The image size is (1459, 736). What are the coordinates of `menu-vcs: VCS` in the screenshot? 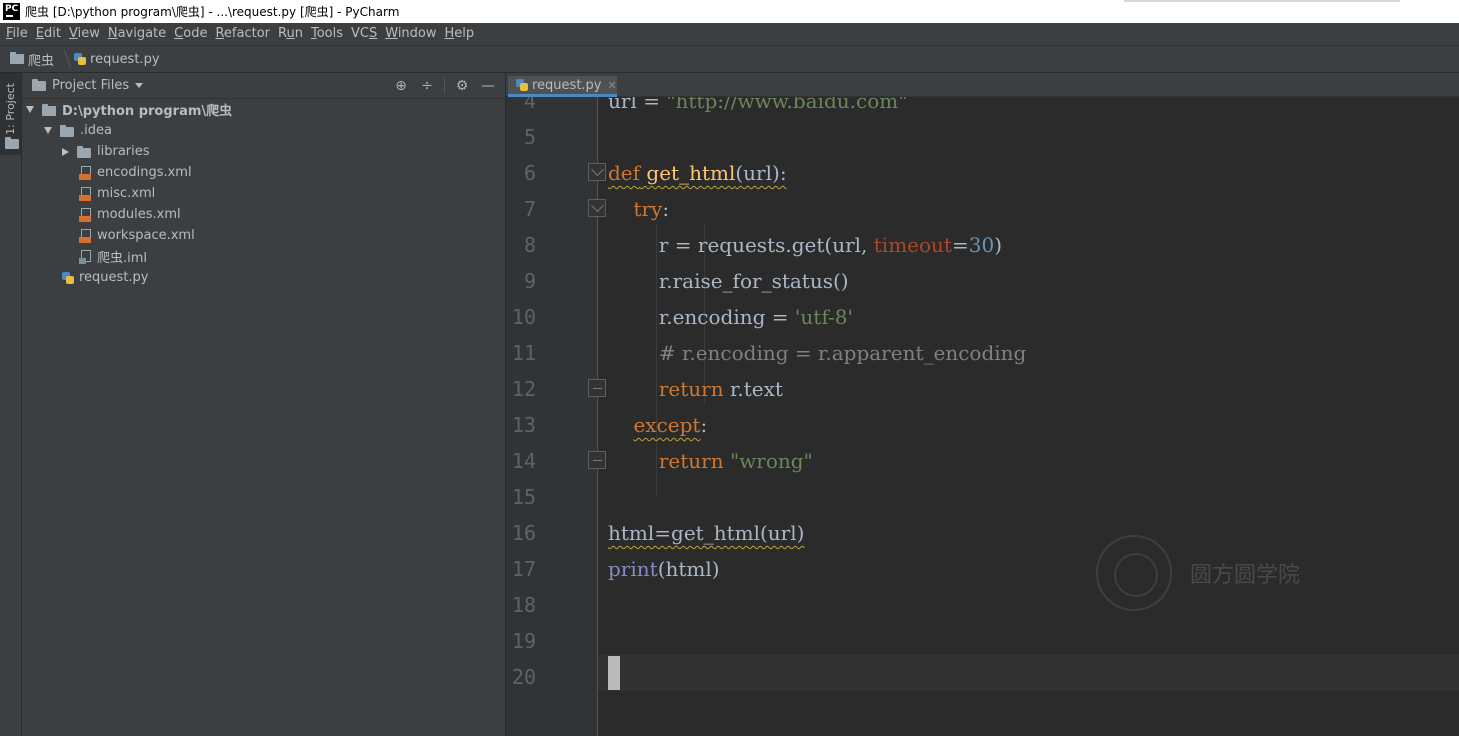 It's located at (364, 34).